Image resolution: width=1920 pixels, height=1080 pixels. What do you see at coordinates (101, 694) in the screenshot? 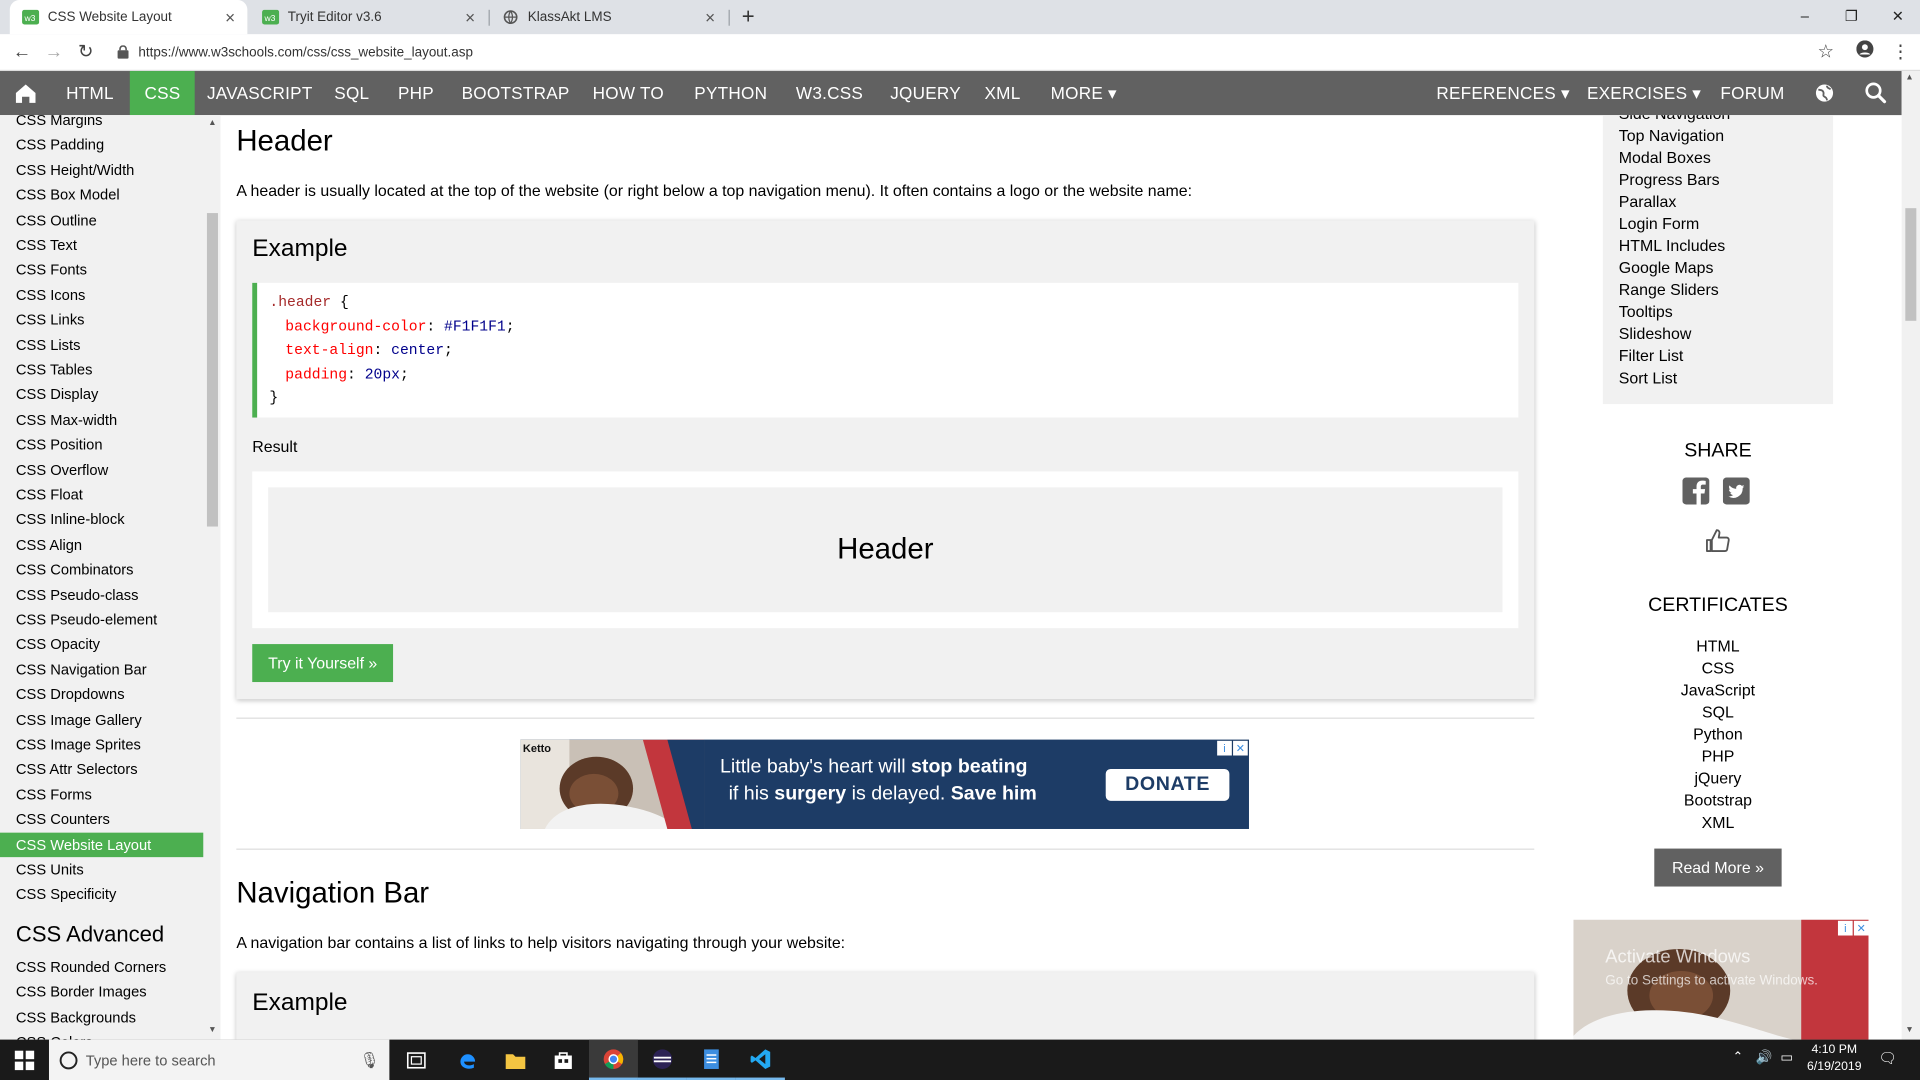
I see `sidebar-item: CSS Dropdowns` at bounding box center [101, 694].